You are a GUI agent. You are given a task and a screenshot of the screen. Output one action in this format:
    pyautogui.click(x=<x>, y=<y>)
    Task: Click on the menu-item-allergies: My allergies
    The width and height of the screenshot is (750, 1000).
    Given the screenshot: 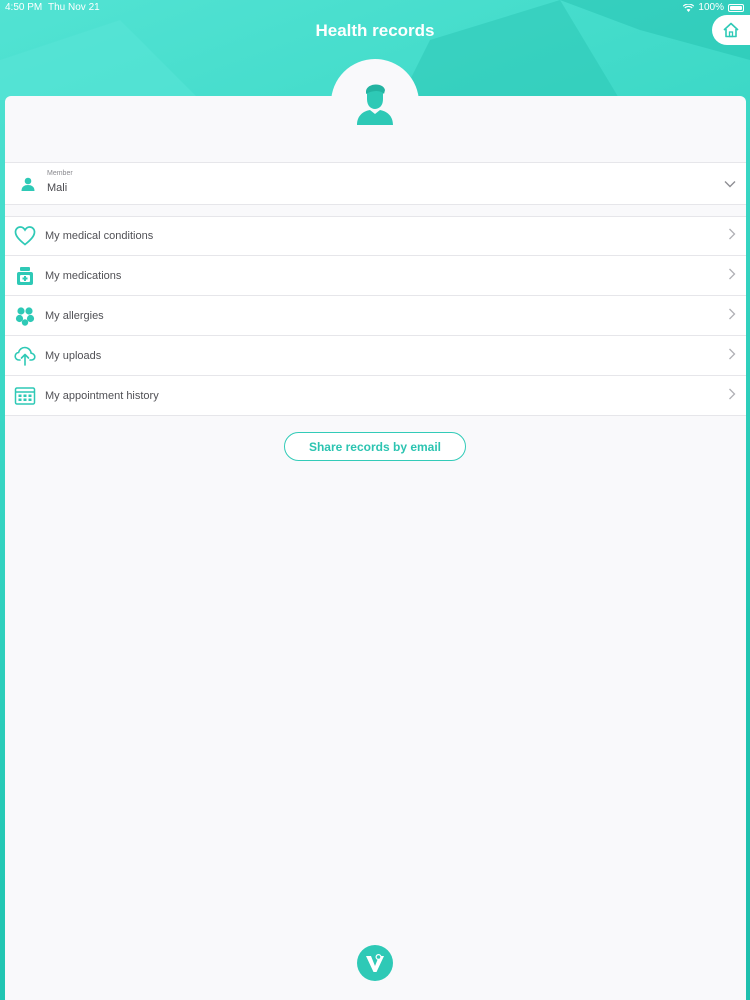 What is the action you would take?
    pyautogui.click(x=375, y=316)
    